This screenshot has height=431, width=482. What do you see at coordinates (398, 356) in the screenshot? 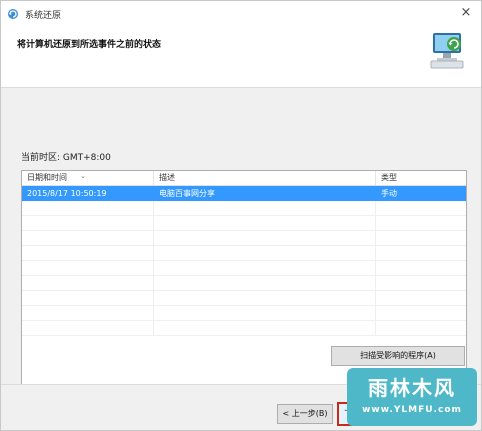
I see `scan-affected-programs-button: 扫描受影响的程序(A)` at bounding box center [398, 356].